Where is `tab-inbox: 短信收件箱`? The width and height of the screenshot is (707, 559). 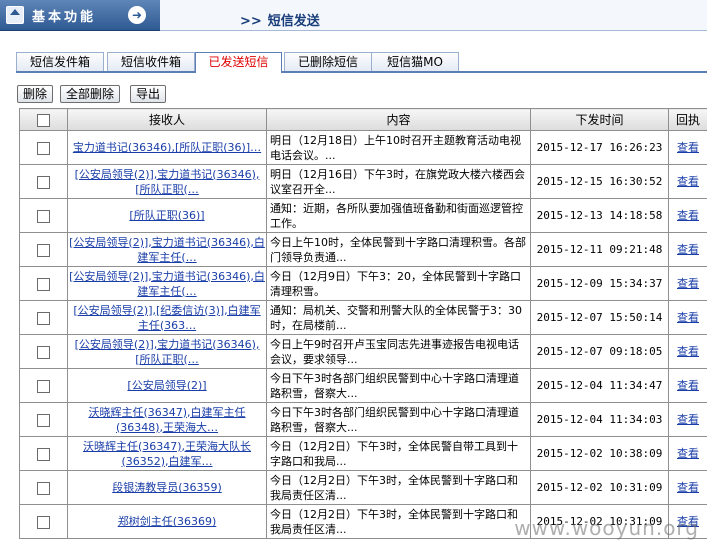
tab-inbox: 短信收件箱 is located at coordinates (151, 61).